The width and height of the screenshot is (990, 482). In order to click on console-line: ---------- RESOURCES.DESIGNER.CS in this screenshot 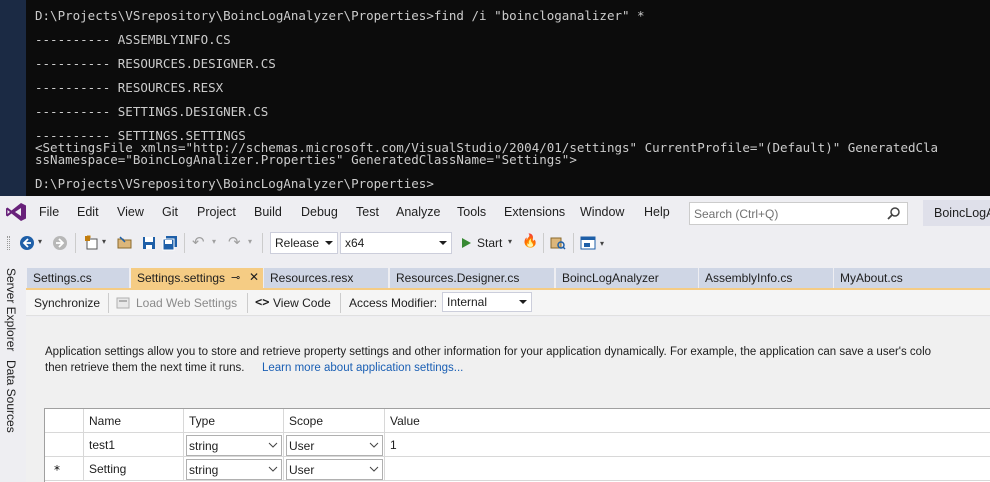, I will do `click(155, 63)`.